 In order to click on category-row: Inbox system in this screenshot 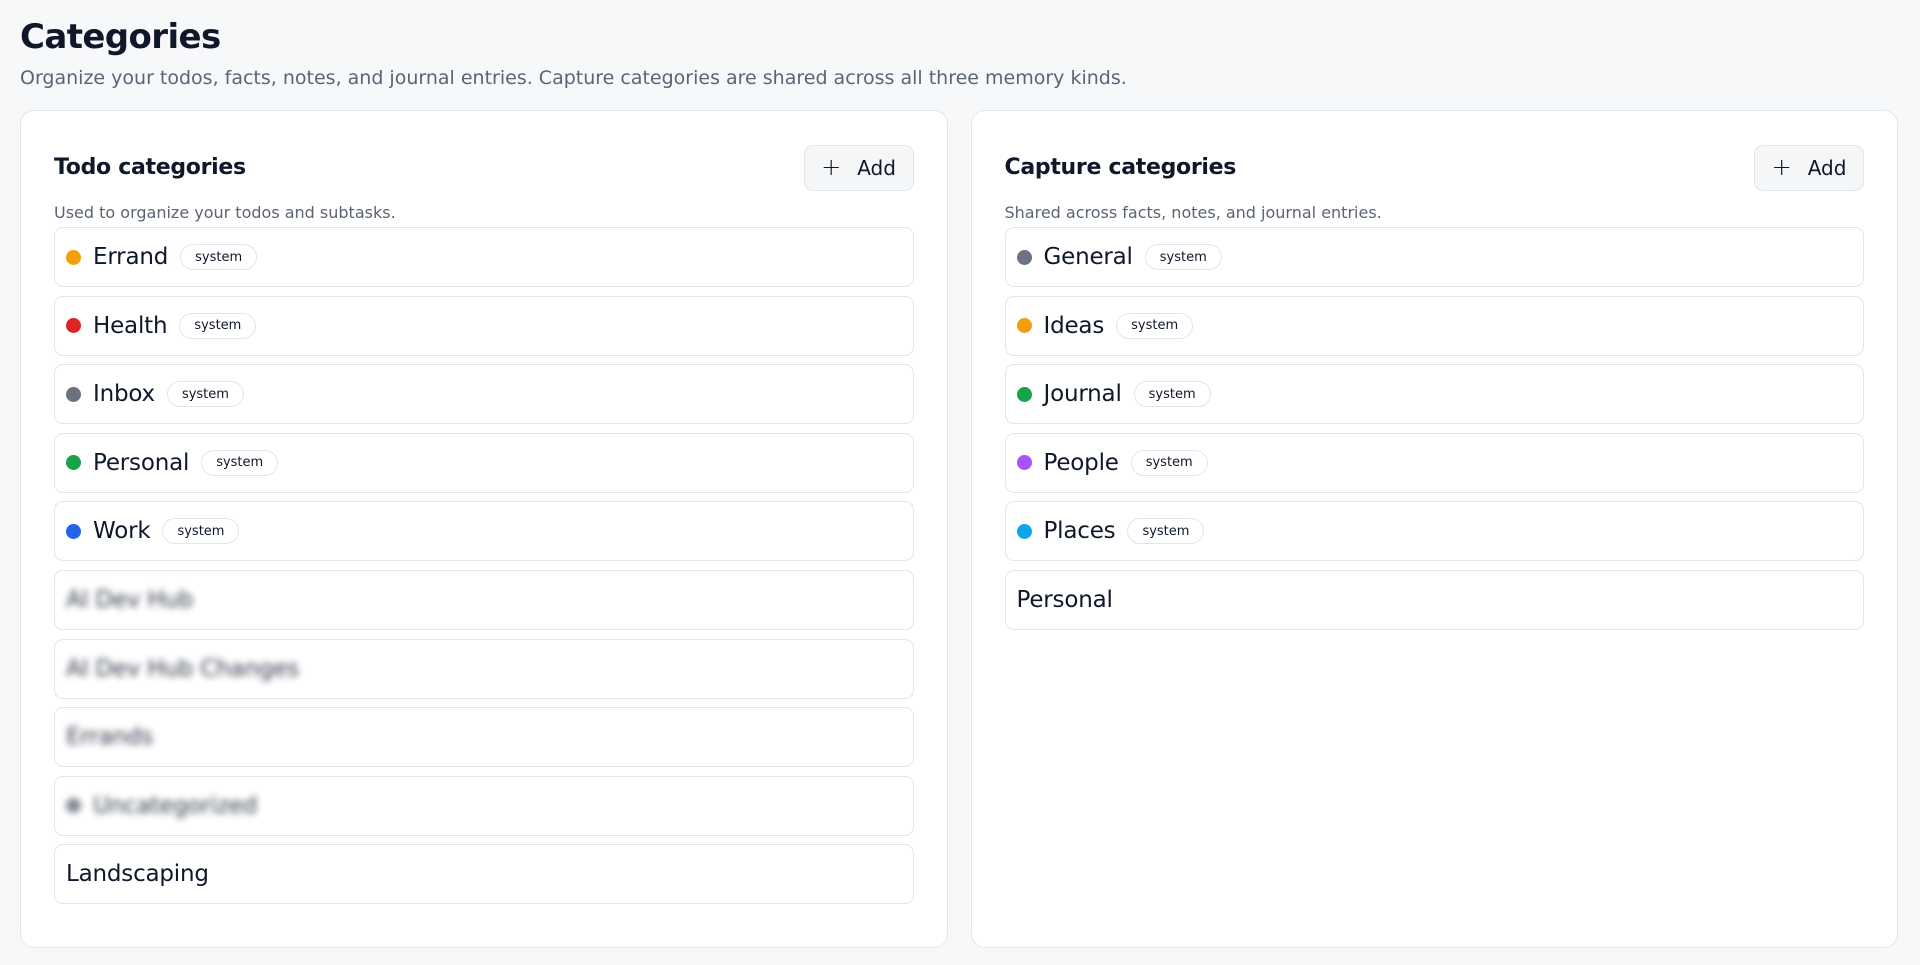, I will do `click(484, 394)`.